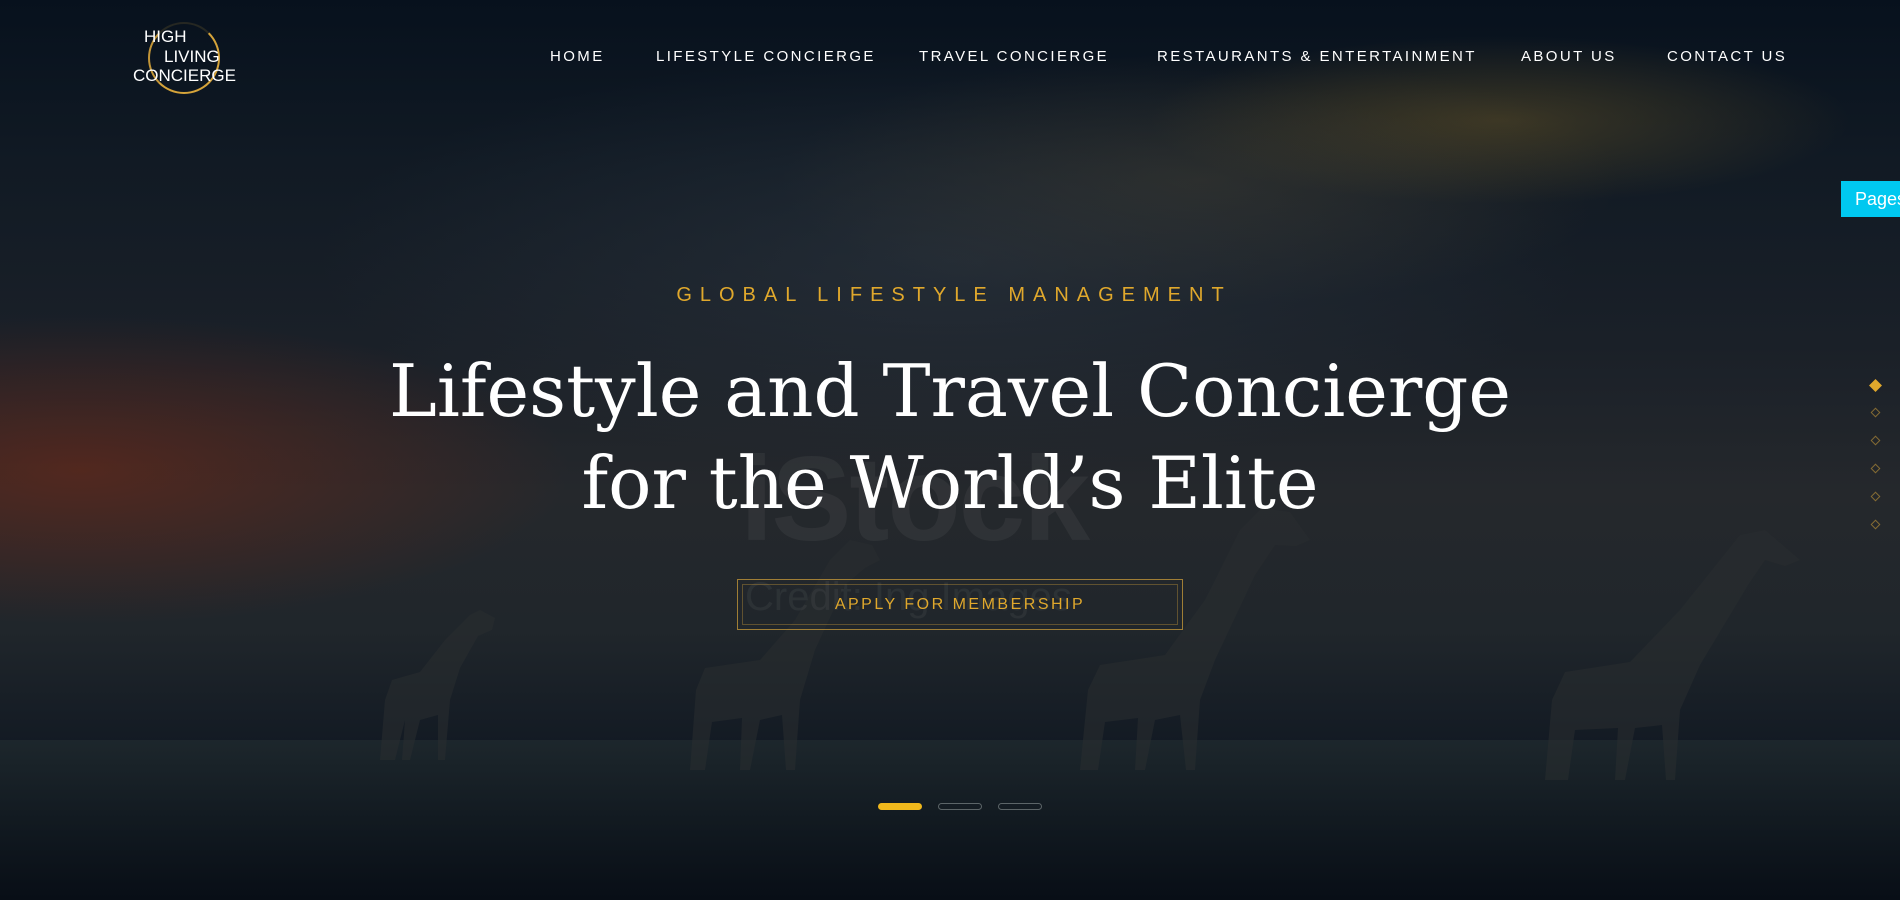 The width and height of the screenshot is (1900, 900). What do you see at coordinates (165, 36) in the screenshot?
I see `logo-text-high: HIGH` at bounding box center [165, 36].